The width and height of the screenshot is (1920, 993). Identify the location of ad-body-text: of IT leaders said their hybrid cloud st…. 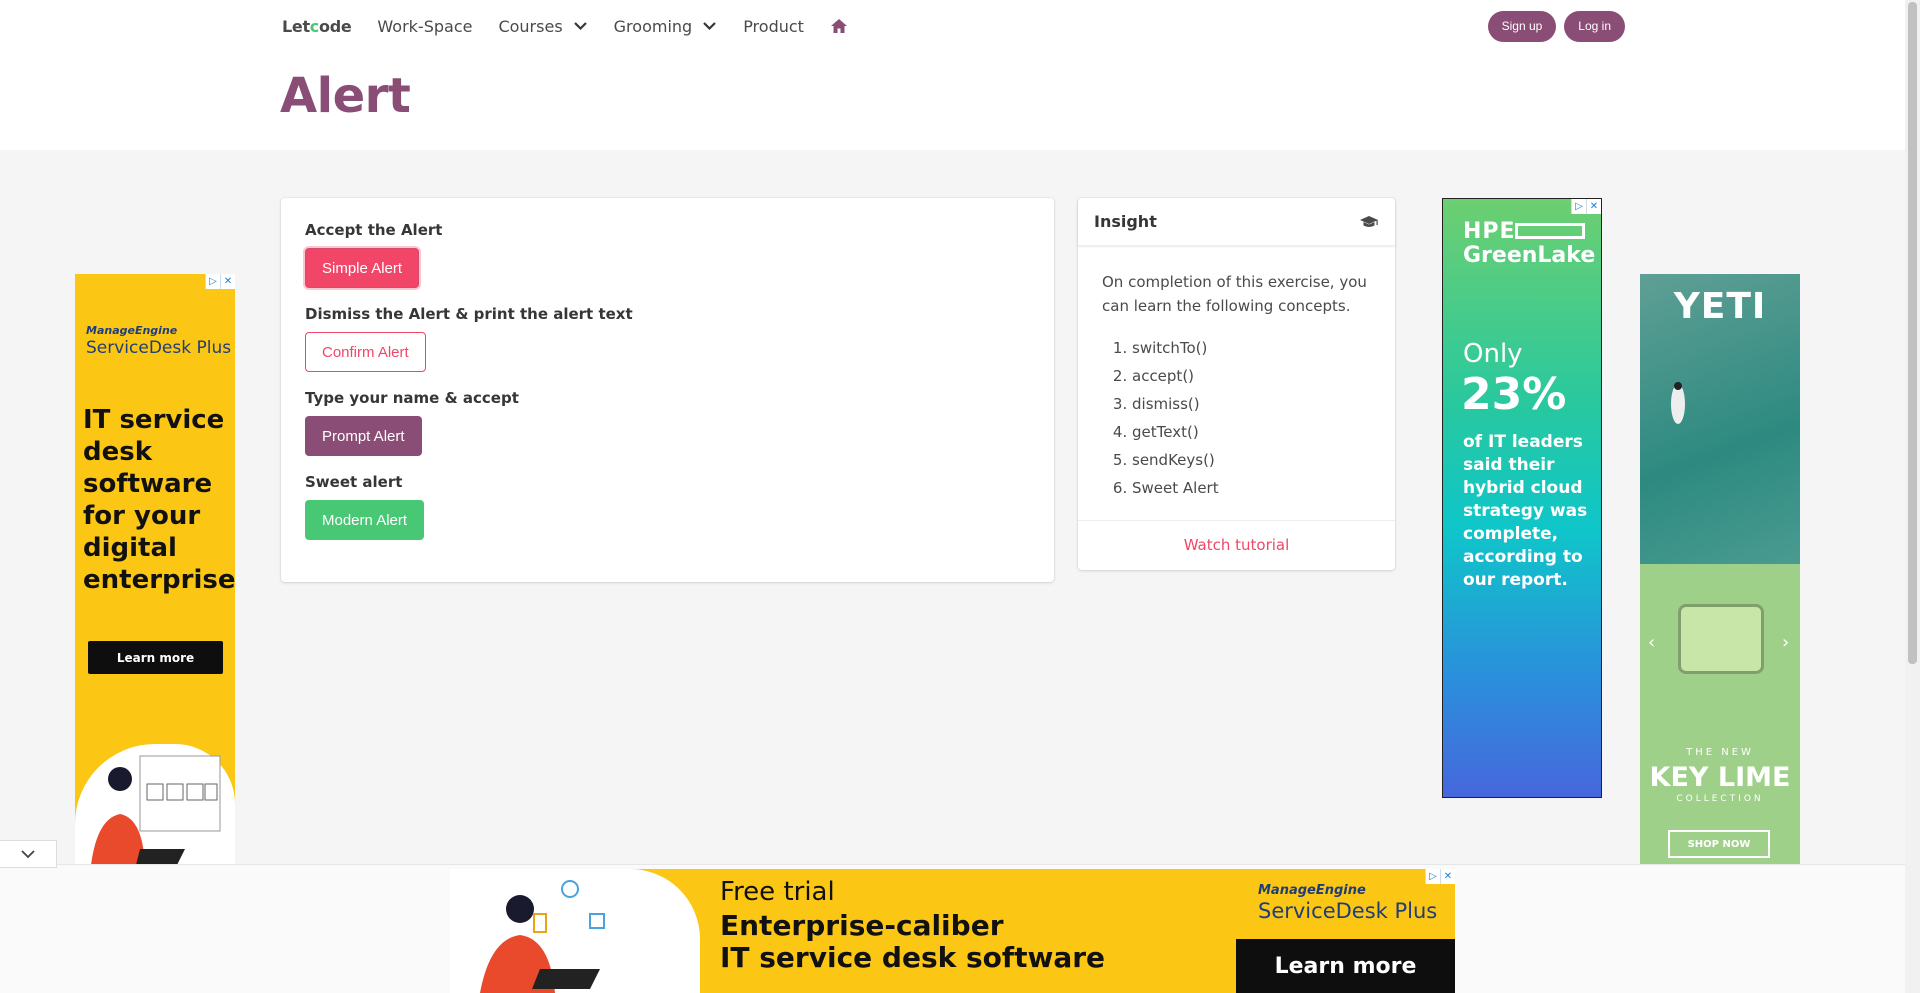
(1525, 511).